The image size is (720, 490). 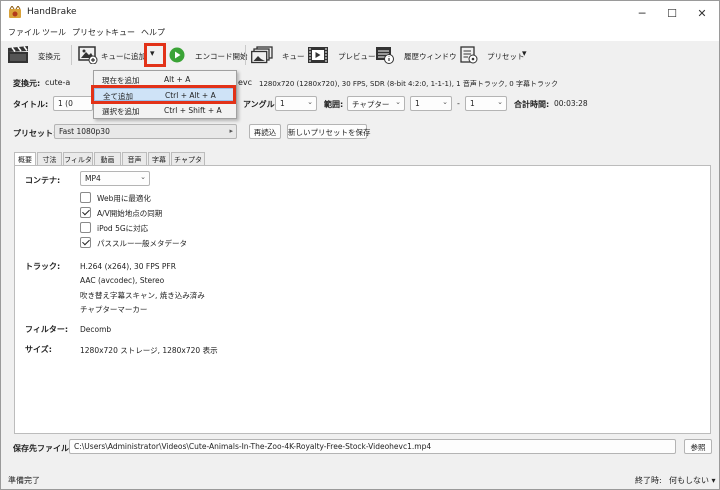 I want to click on add-queue-icon, so click(x=88, y=55).